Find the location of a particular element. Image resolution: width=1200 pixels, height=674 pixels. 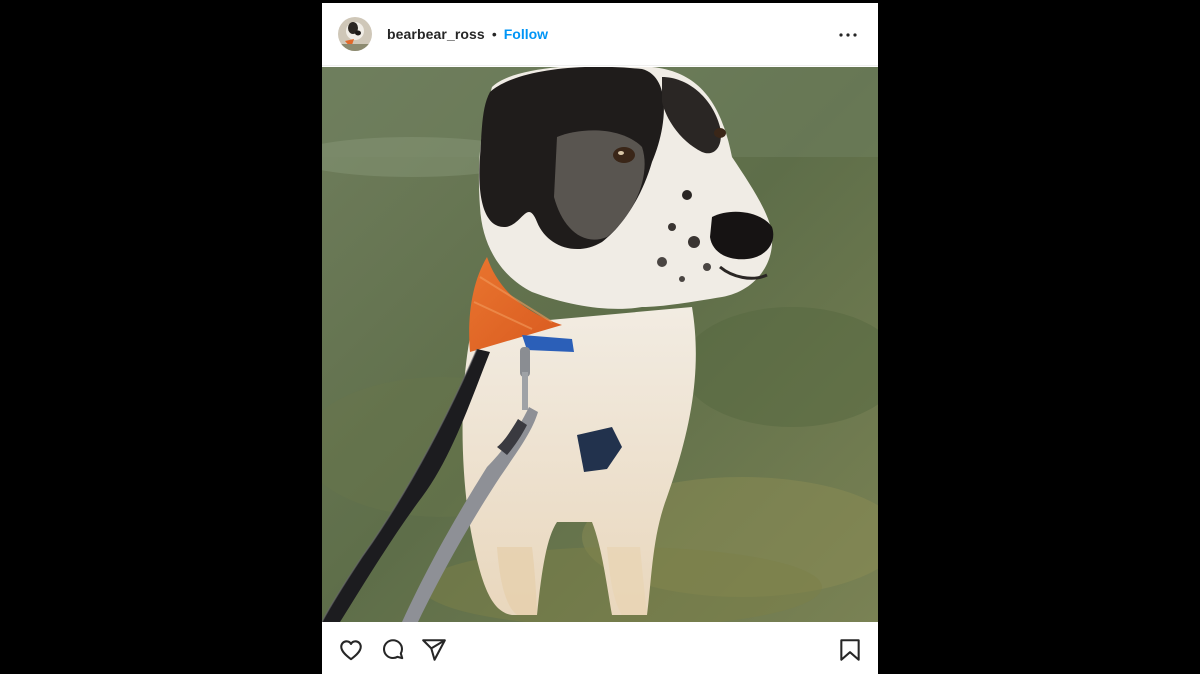

post-actions is located at coordinates (600, 648).